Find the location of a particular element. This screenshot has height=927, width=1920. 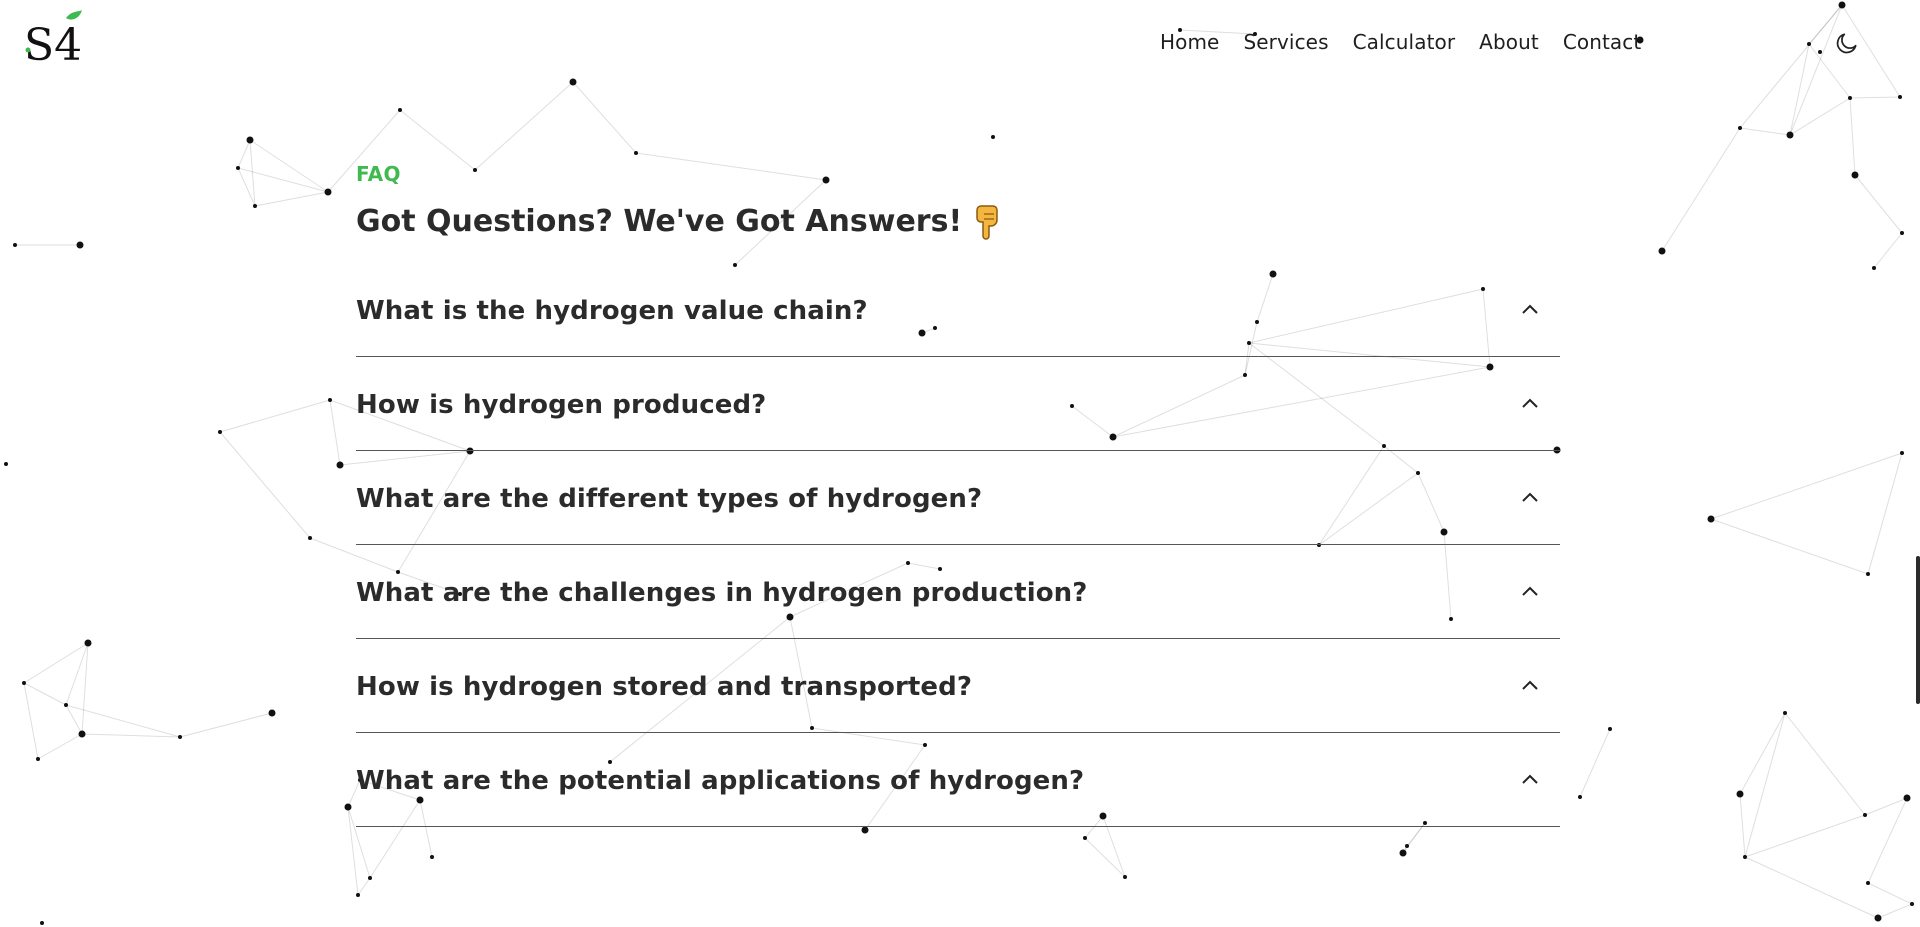

section-title-text: Got Questions? We've Got Answers! is located at coordinates (659, 221).